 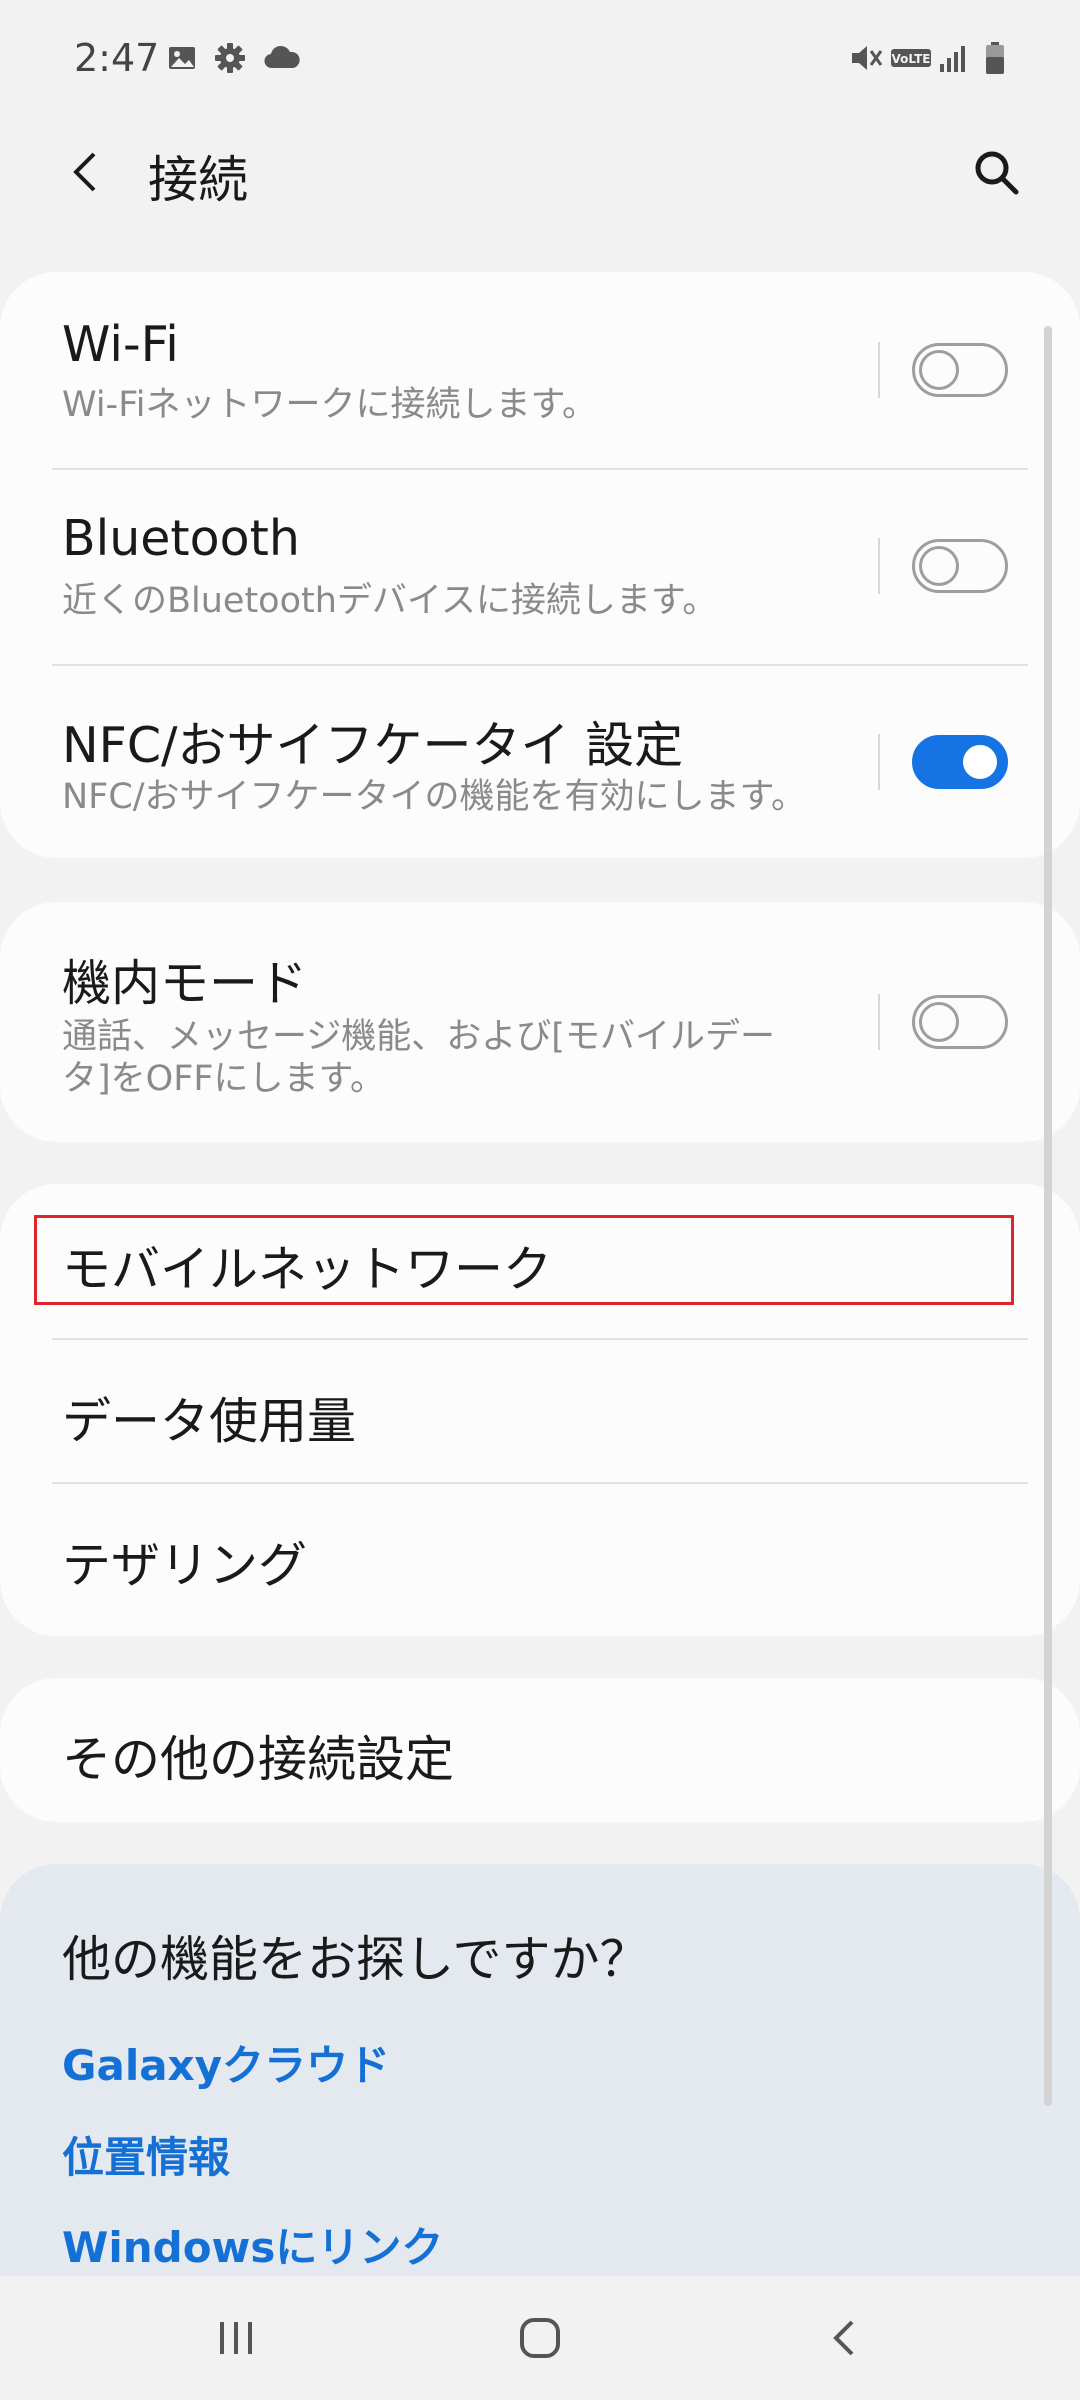 What do you see at coordinates (960, 762) in the screenshot?
I see `nfc-toggle` at bounding box center [960, 762].